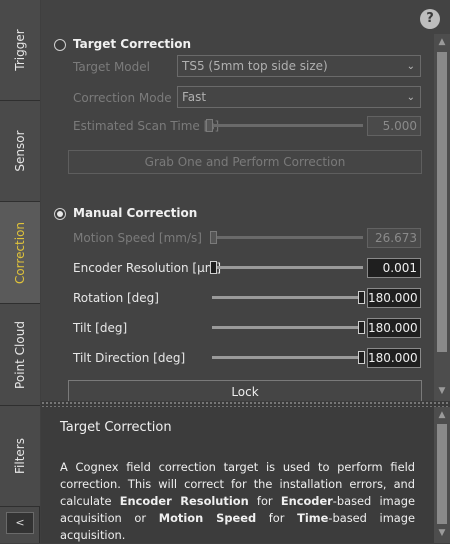 The image size is (450, 544). What do you see at coordinates (299, 97) in the screenshot?
I see `correction-mode-select: Fast ⌄` at bounding box center [299, 97].